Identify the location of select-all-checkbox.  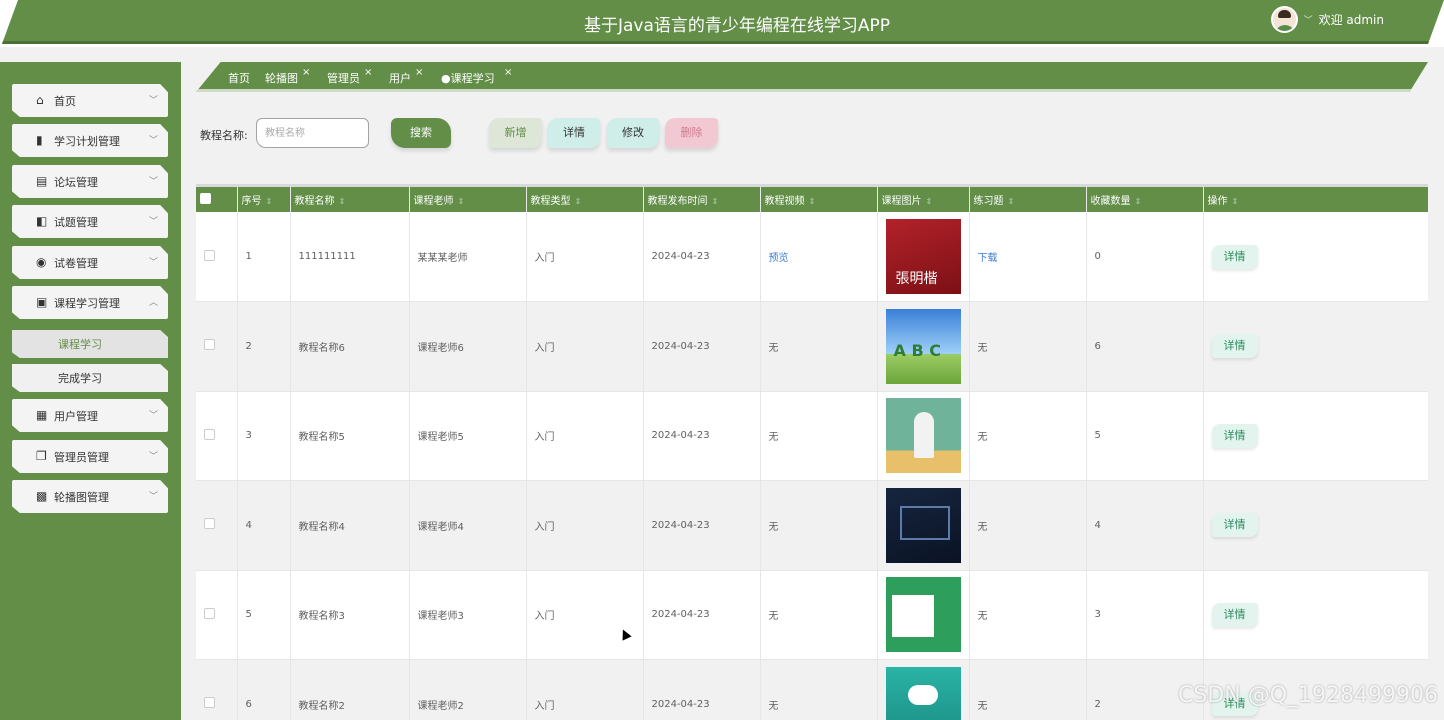
(217, 199).